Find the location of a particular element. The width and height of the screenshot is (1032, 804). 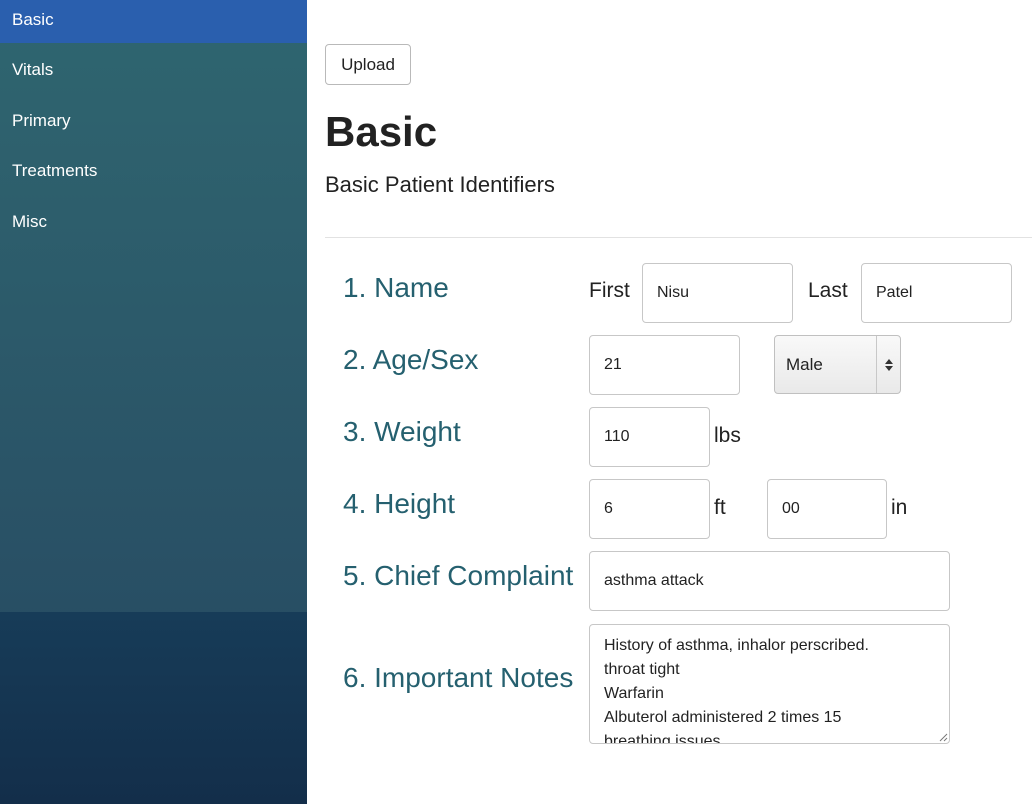

sidebar-item-treatments: Treatments is located at coordinates (153, 172).